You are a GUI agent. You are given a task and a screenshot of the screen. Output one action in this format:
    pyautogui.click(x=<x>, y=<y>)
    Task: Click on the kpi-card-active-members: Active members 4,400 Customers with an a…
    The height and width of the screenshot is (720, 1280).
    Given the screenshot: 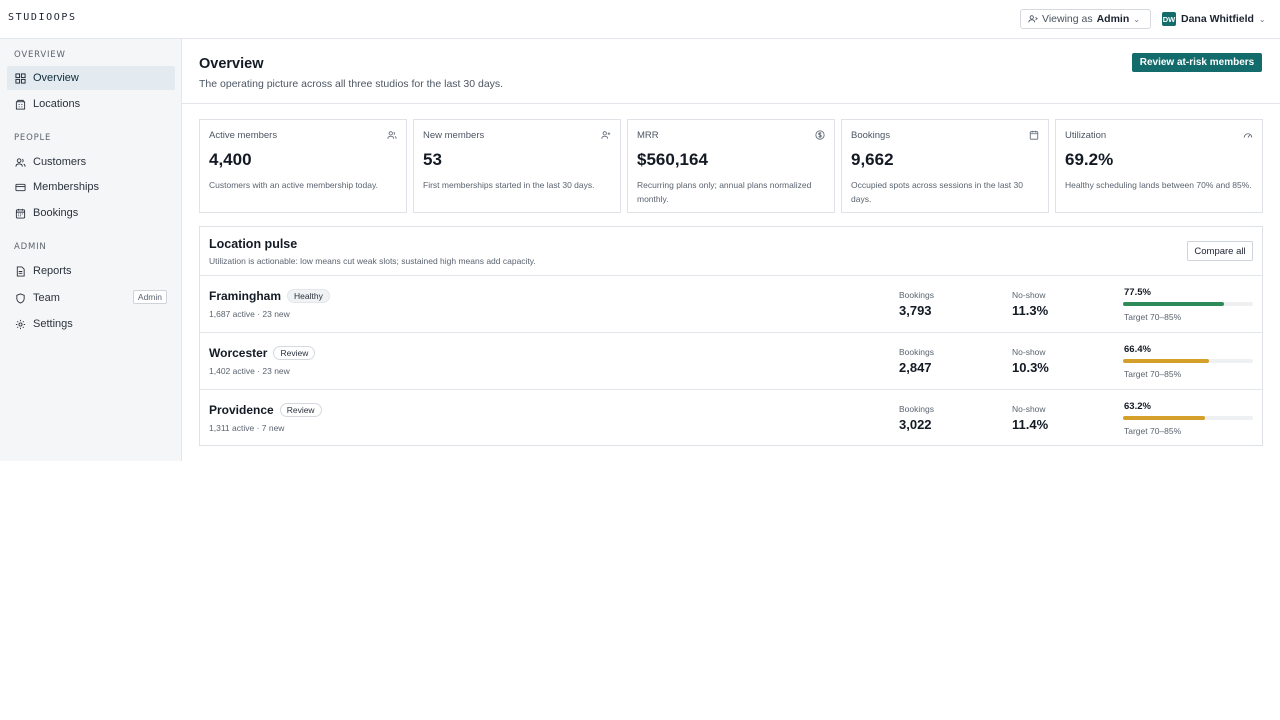 What is the action you would take?
    pyautogui.click(x=303, y=166)
    